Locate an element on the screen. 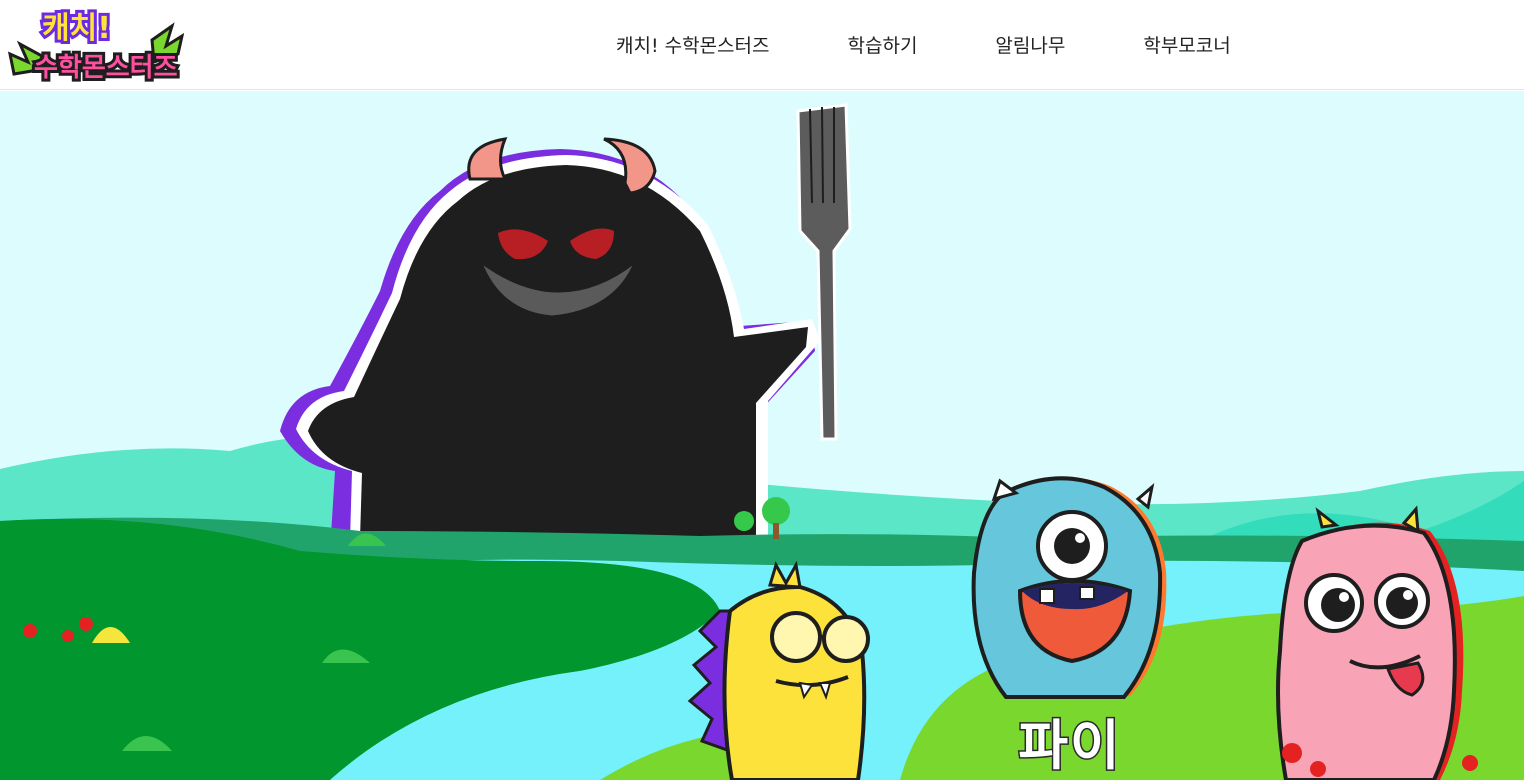 The height and width of the screenshot is (780, 1524). nav-item-parents-corner: 학부모코너 is located at coordinates (1186, 44).